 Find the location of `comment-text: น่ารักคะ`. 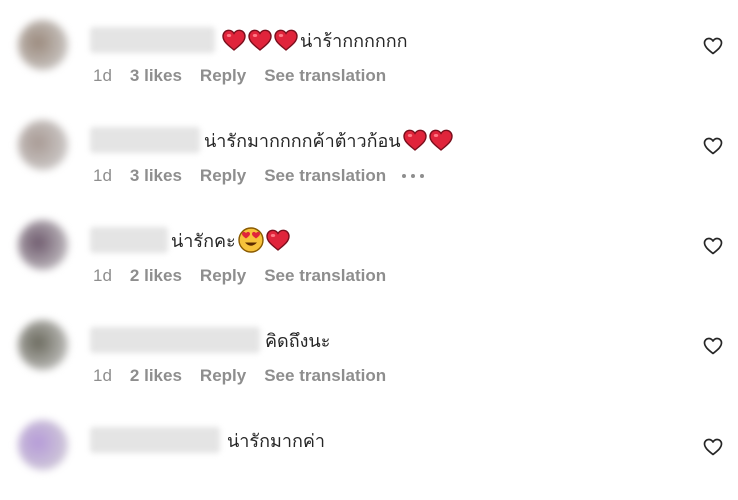

comment-text: น่ารักคะ is located at coordinates (203, 241).